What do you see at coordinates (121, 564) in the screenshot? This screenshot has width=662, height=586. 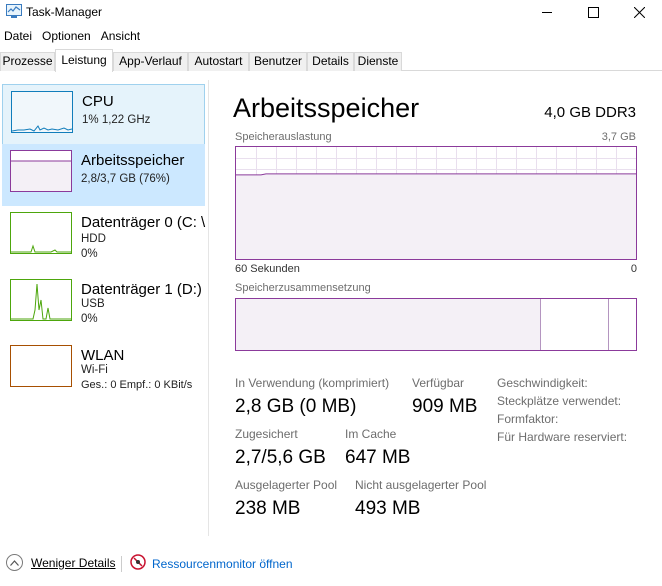 I see `footer-separator` at bounding box center [121, 564].